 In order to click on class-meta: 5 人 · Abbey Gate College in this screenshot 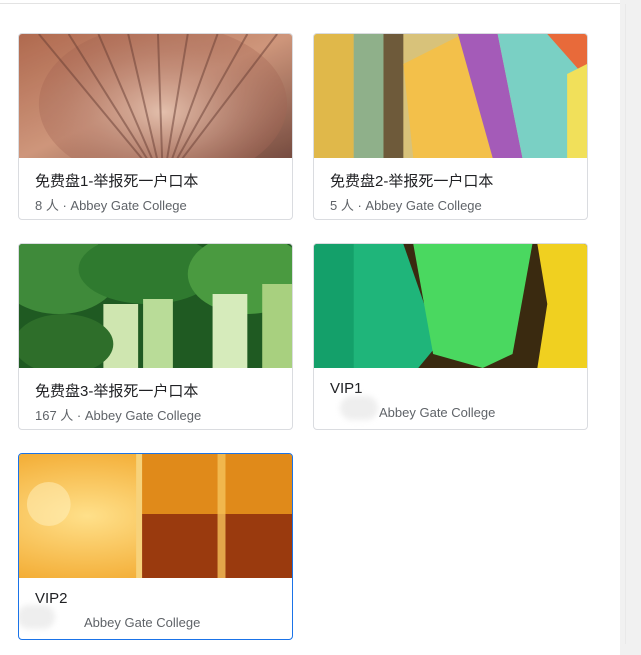, I will do `click(406, 205)`.